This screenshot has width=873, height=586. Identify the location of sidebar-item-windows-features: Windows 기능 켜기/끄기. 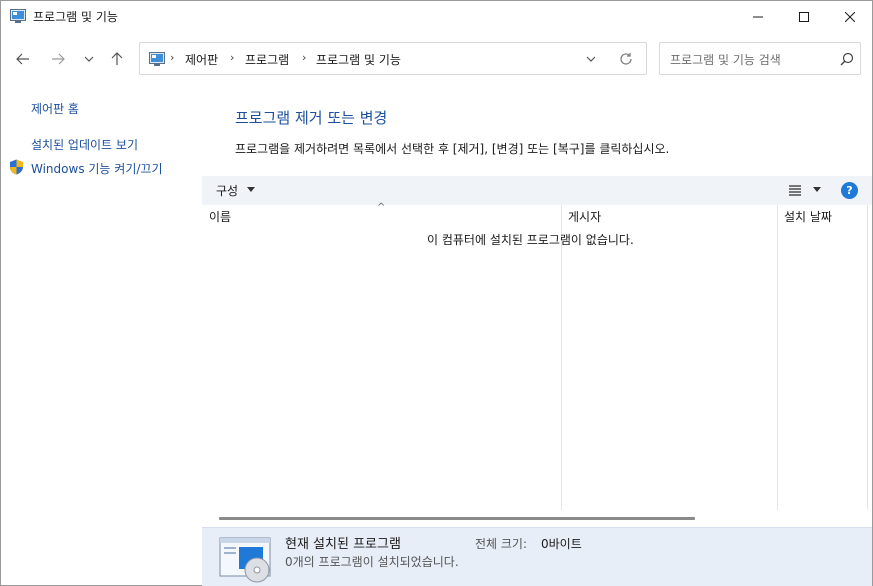
(96, 168).